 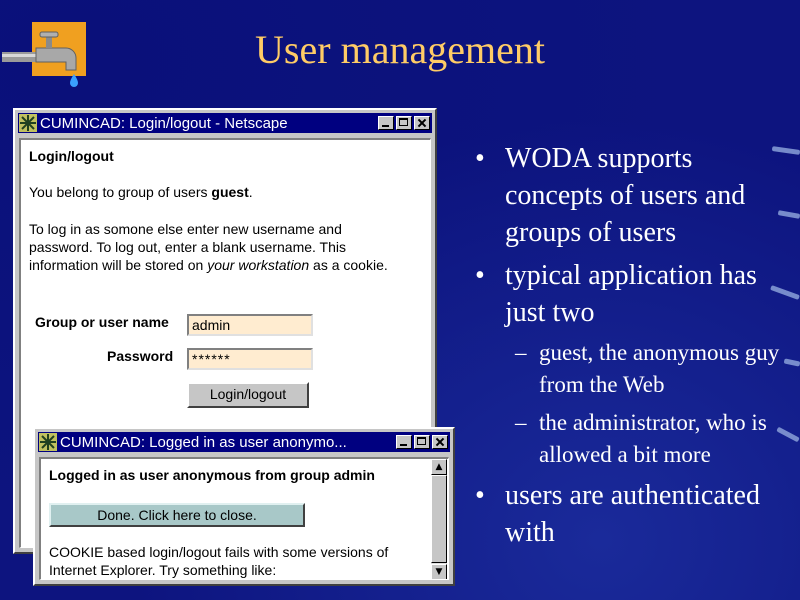 What do you see at coordinates (439, 467) in the screenshot?
I see `arrow-up-icon: ▲` at bounding box center [439, 467].